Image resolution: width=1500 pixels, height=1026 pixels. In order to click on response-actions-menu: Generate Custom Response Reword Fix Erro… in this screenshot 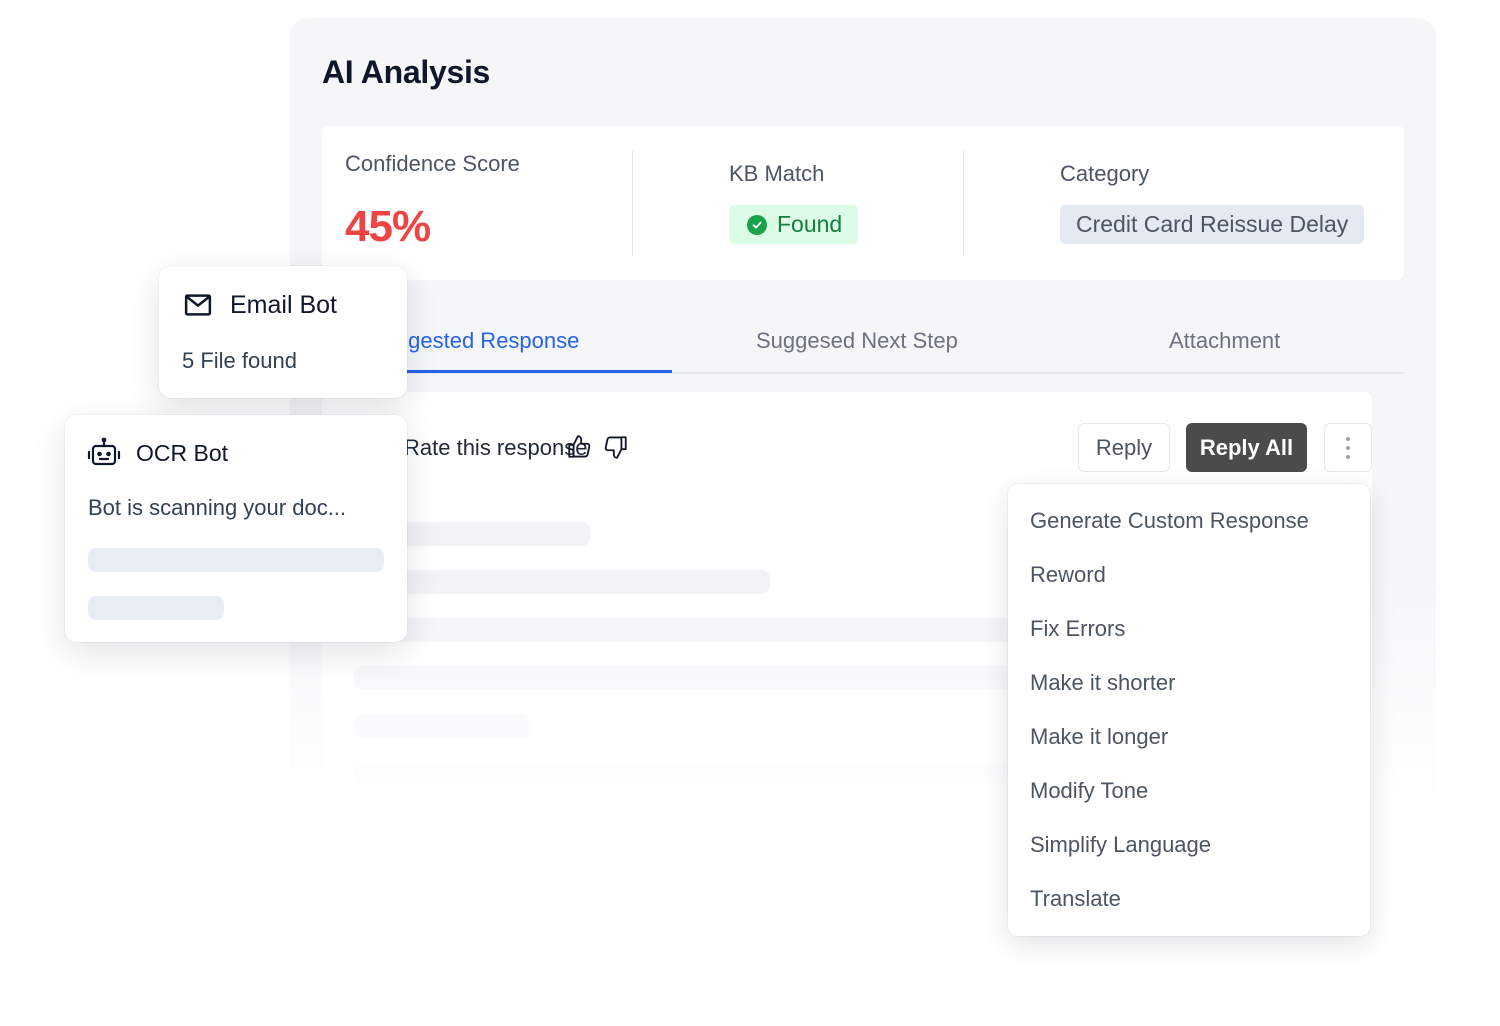, I will do `click(1189, 710)`.